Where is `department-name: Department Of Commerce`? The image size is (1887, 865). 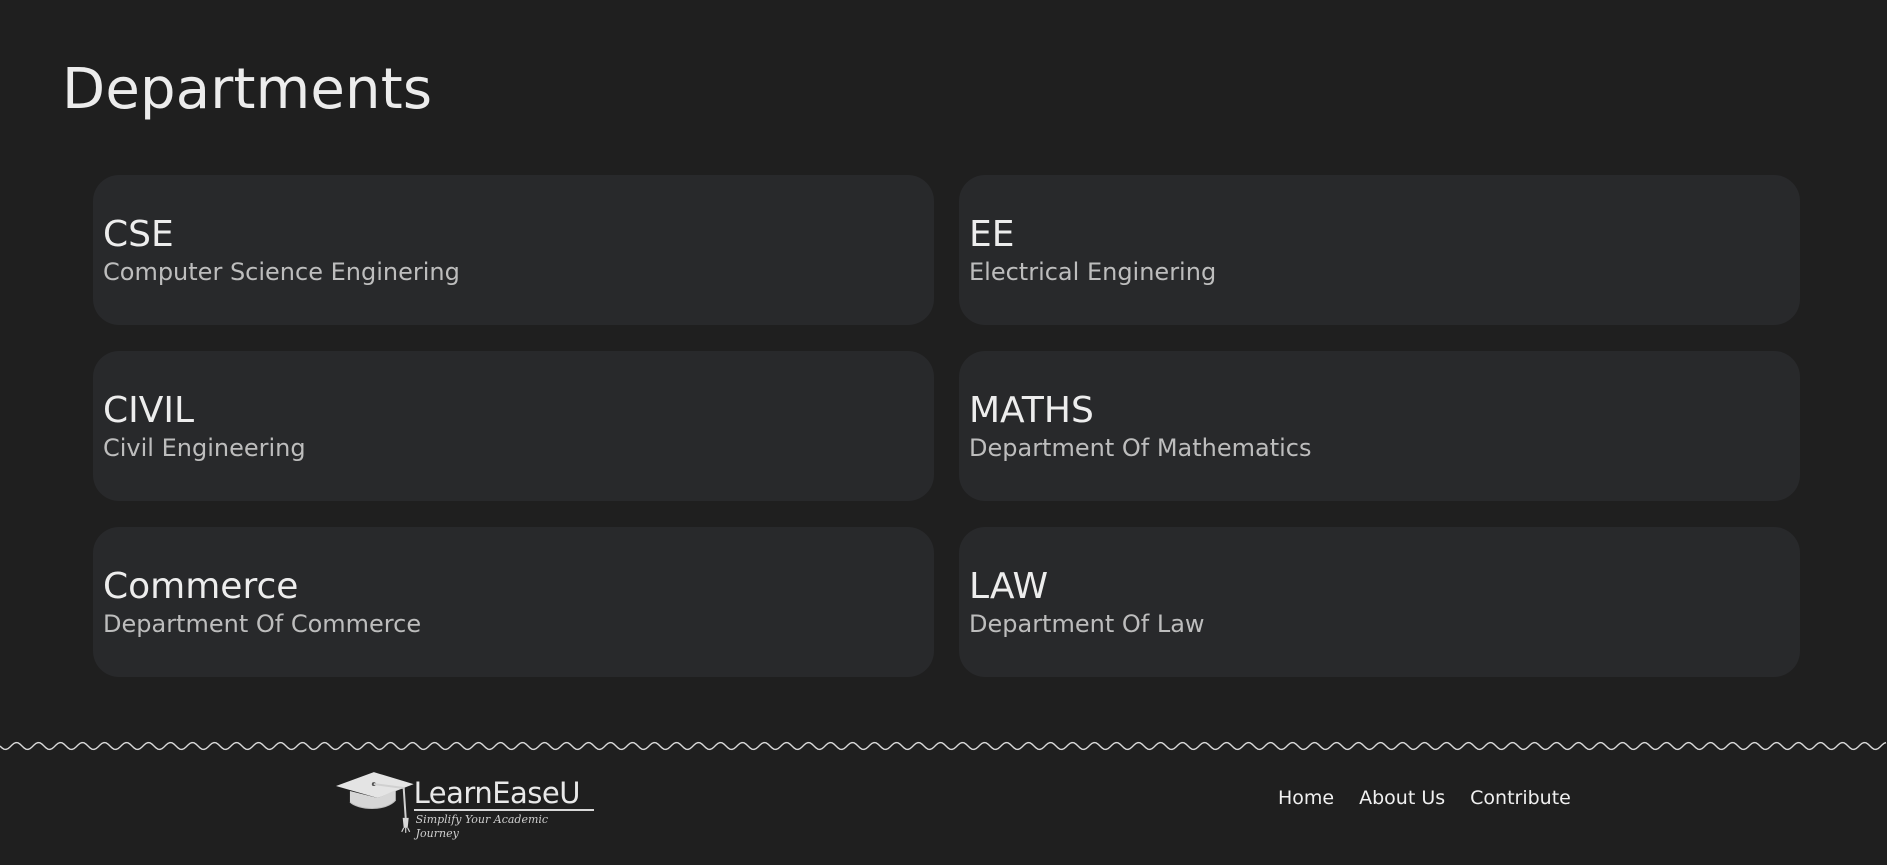 department-name: Department Of Commerce is located at coordinates (262, 624).